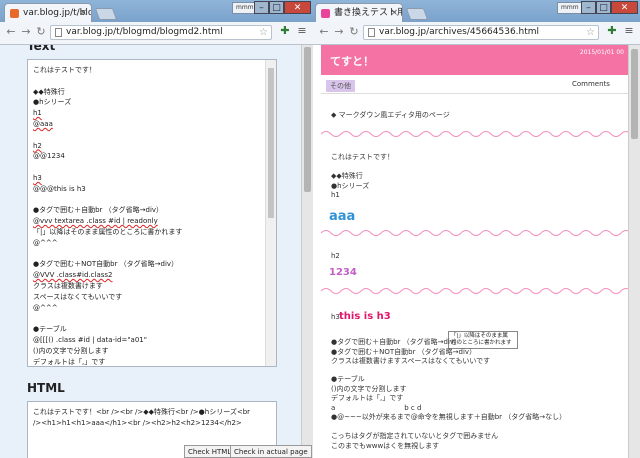 The height and width of the screenshot is (458, 640). What do you see at coordinates (347, 176) in the screenshot?
I see `special-line: ◆◆特殊行` at bounding box center [347, 176].